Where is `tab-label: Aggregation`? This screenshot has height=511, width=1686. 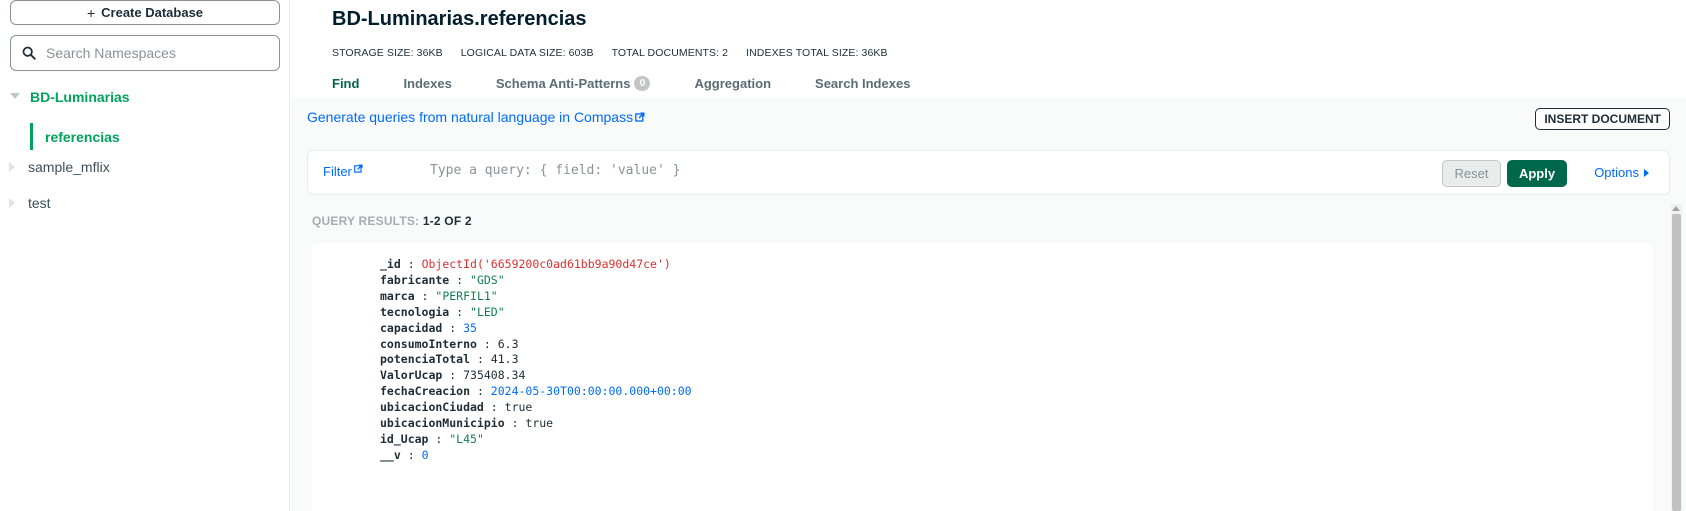
tab-label: Aggregation is located at coordinates (733, 83).